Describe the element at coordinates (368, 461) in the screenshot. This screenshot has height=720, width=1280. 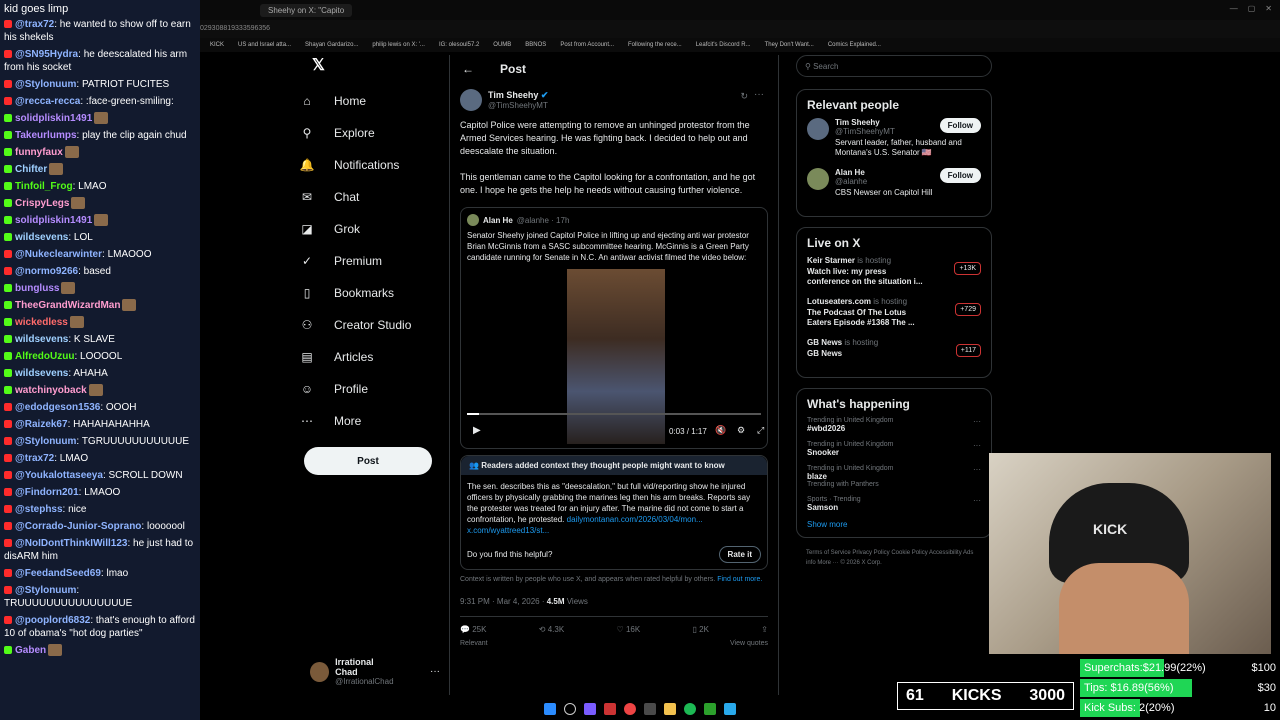
I see `compose-post-button: Post` at that location.